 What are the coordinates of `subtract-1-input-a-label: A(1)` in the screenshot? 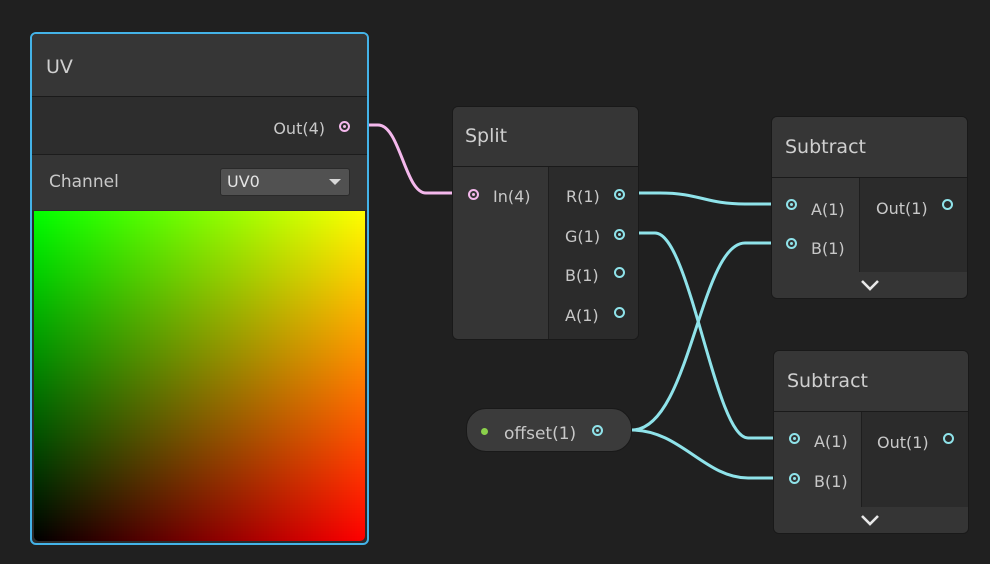 It's located at (828, 209).